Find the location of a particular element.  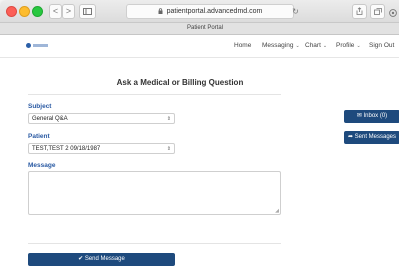

share-icon is located at coordinates (359, 11).